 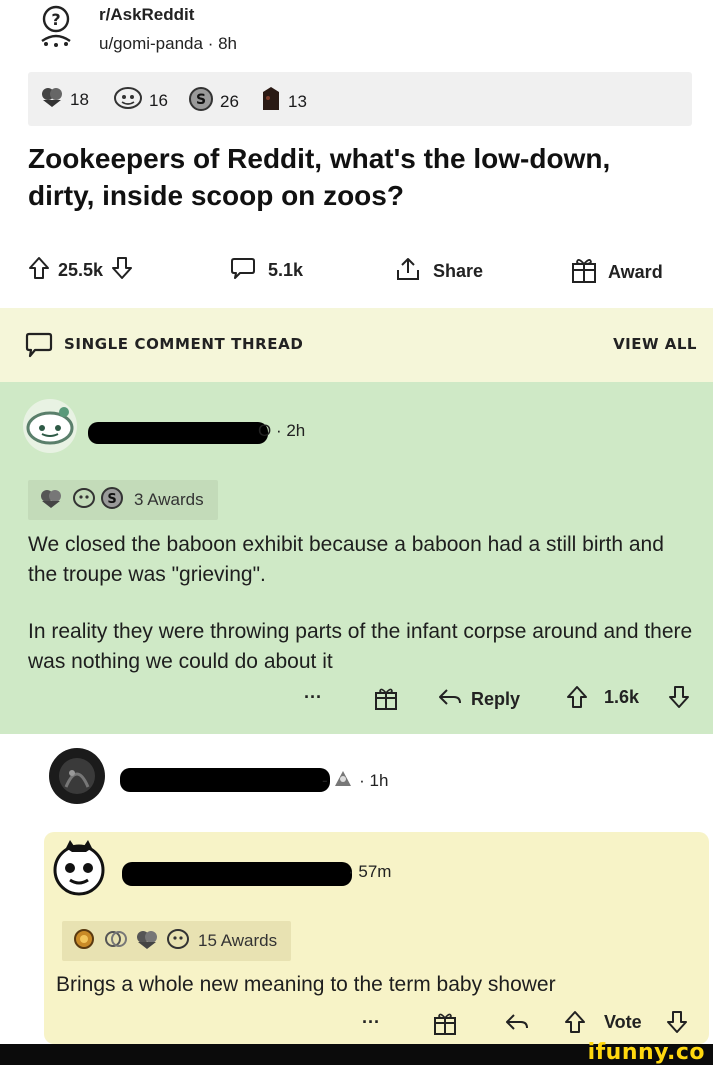 I want to click on comment-count: 5.1k, so click(x=286, y=270).